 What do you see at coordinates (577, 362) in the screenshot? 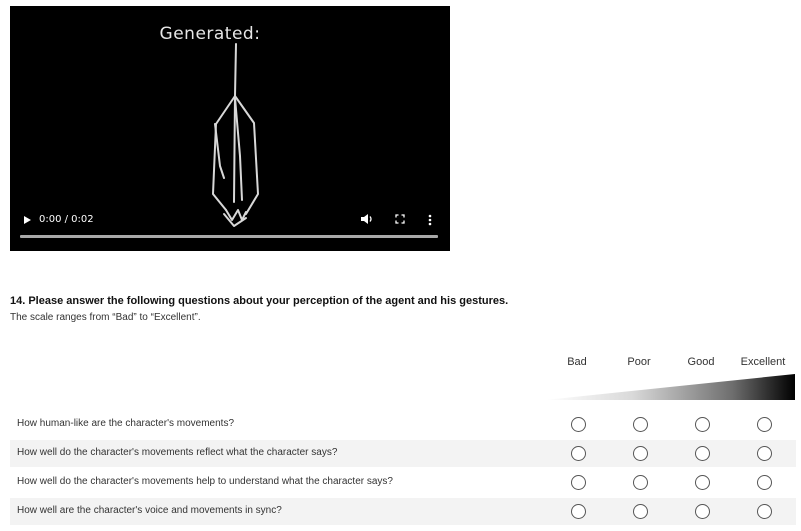
I see `column-header-bad: Bad` at bounding box center [577, 362].